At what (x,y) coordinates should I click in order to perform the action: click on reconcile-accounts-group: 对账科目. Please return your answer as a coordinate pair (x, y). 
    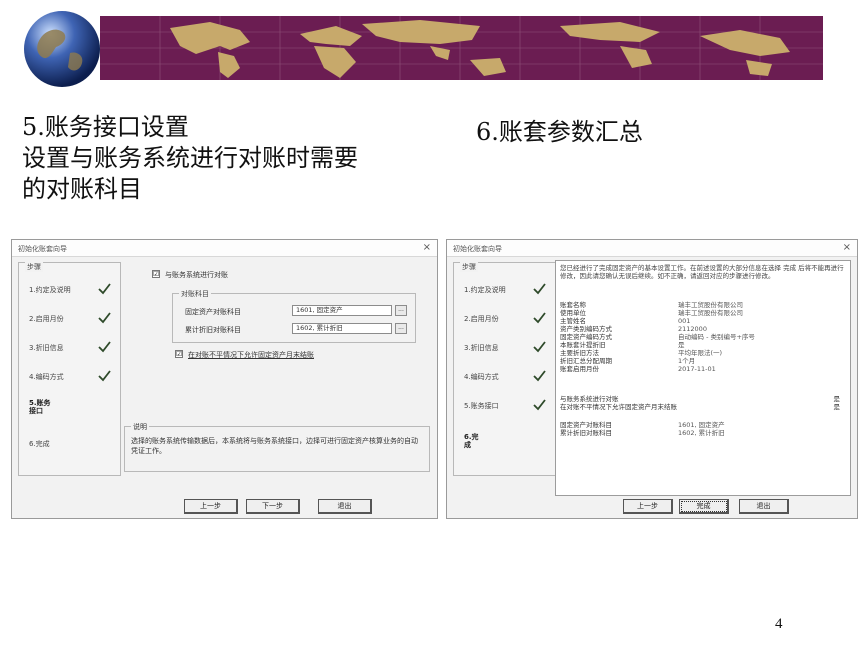
    Looking at the image, I should click on (294, 316).